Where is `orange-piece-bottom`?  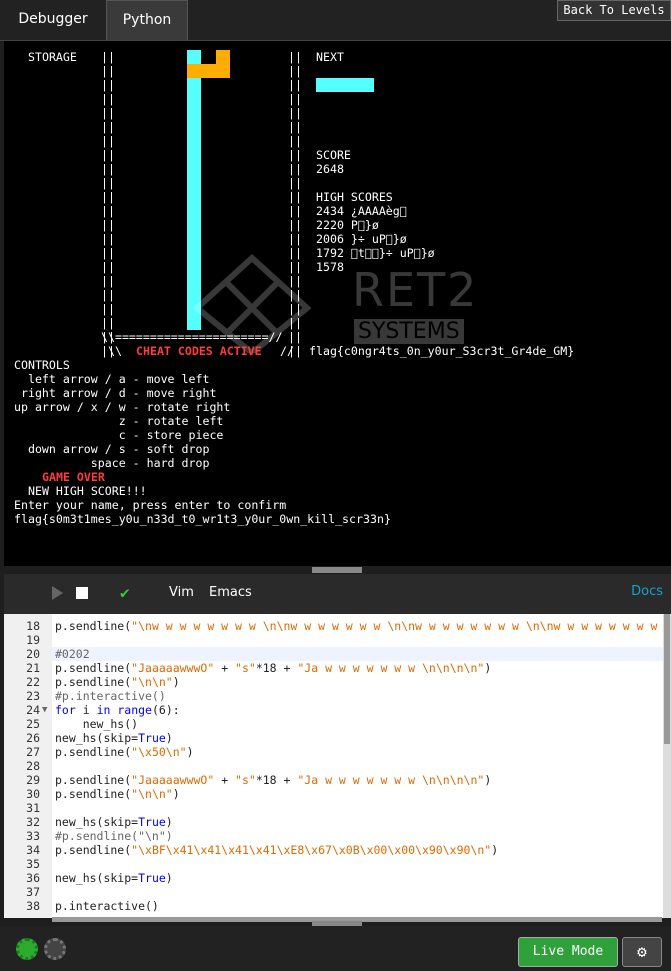
orange-piece-bottom is located at coordinates (215, 71).